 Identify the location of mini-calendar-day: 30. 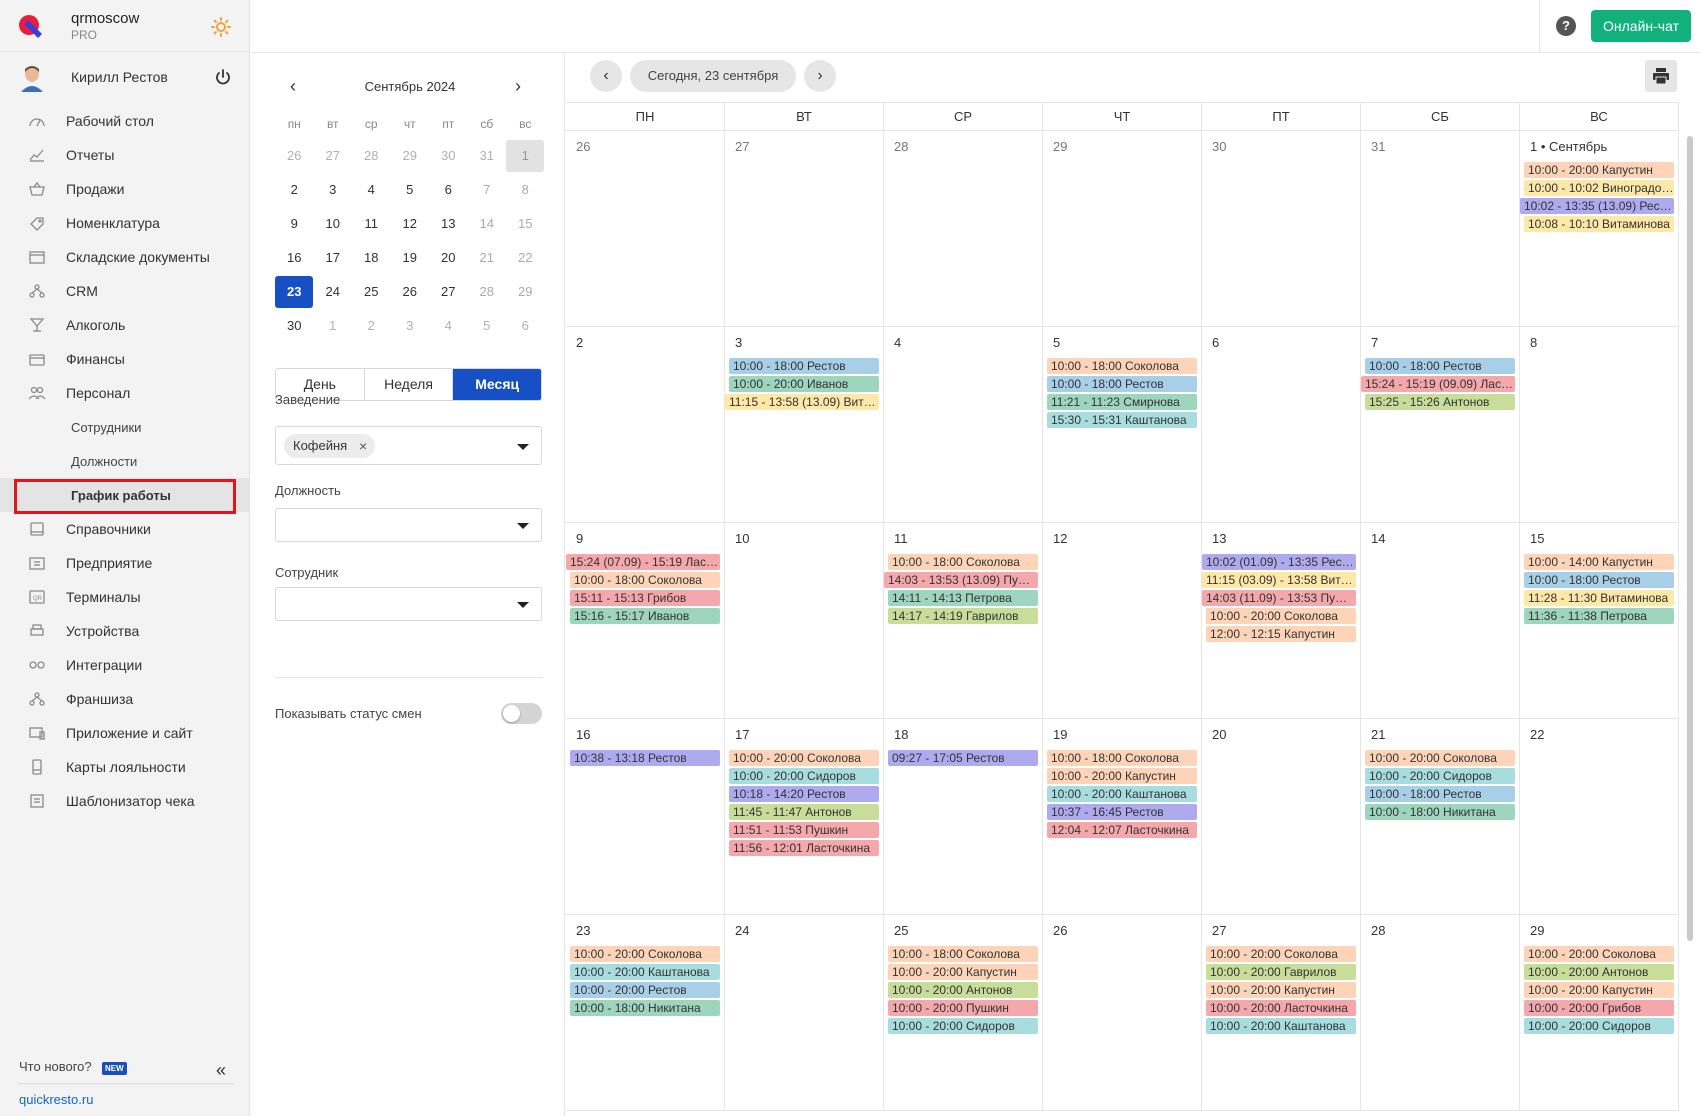
(294, 326).